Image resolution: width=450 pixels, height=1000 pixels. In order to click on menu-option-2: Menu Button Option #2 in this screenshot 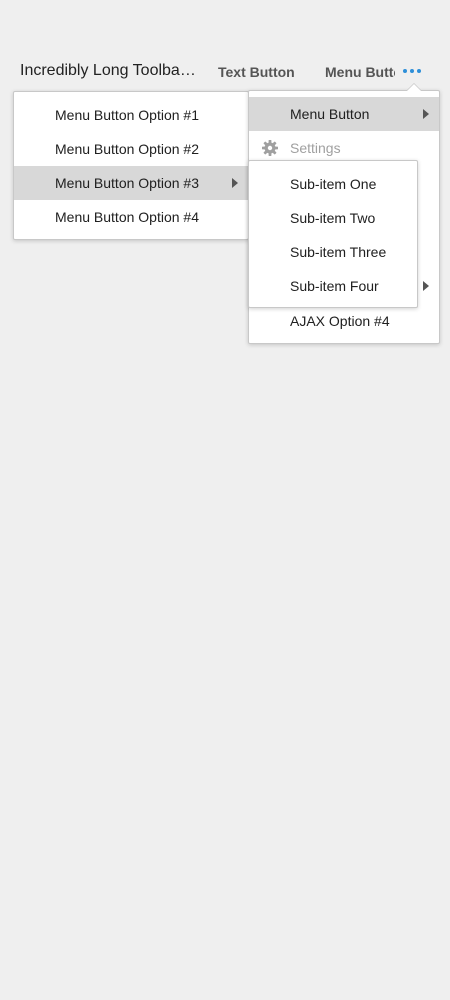, I will do `click(131, 149)`.